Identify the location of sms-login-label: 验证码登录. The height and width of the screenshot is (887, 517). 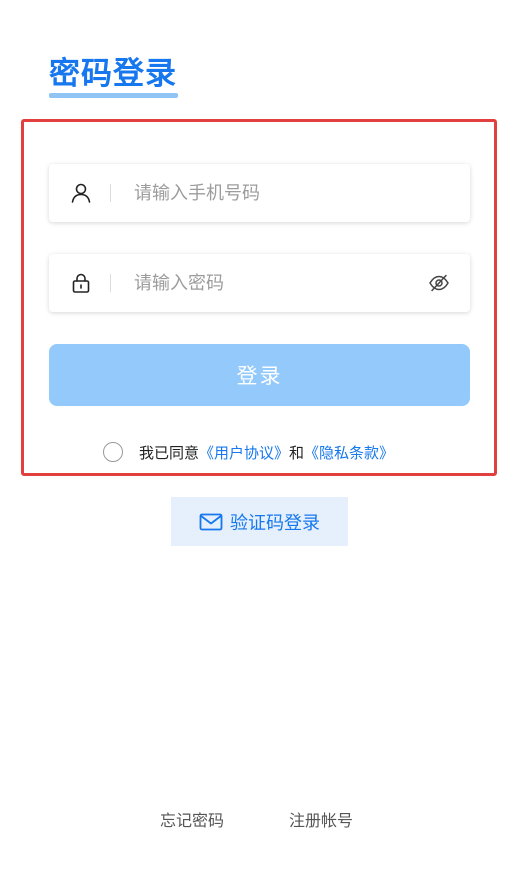
(275, 523).